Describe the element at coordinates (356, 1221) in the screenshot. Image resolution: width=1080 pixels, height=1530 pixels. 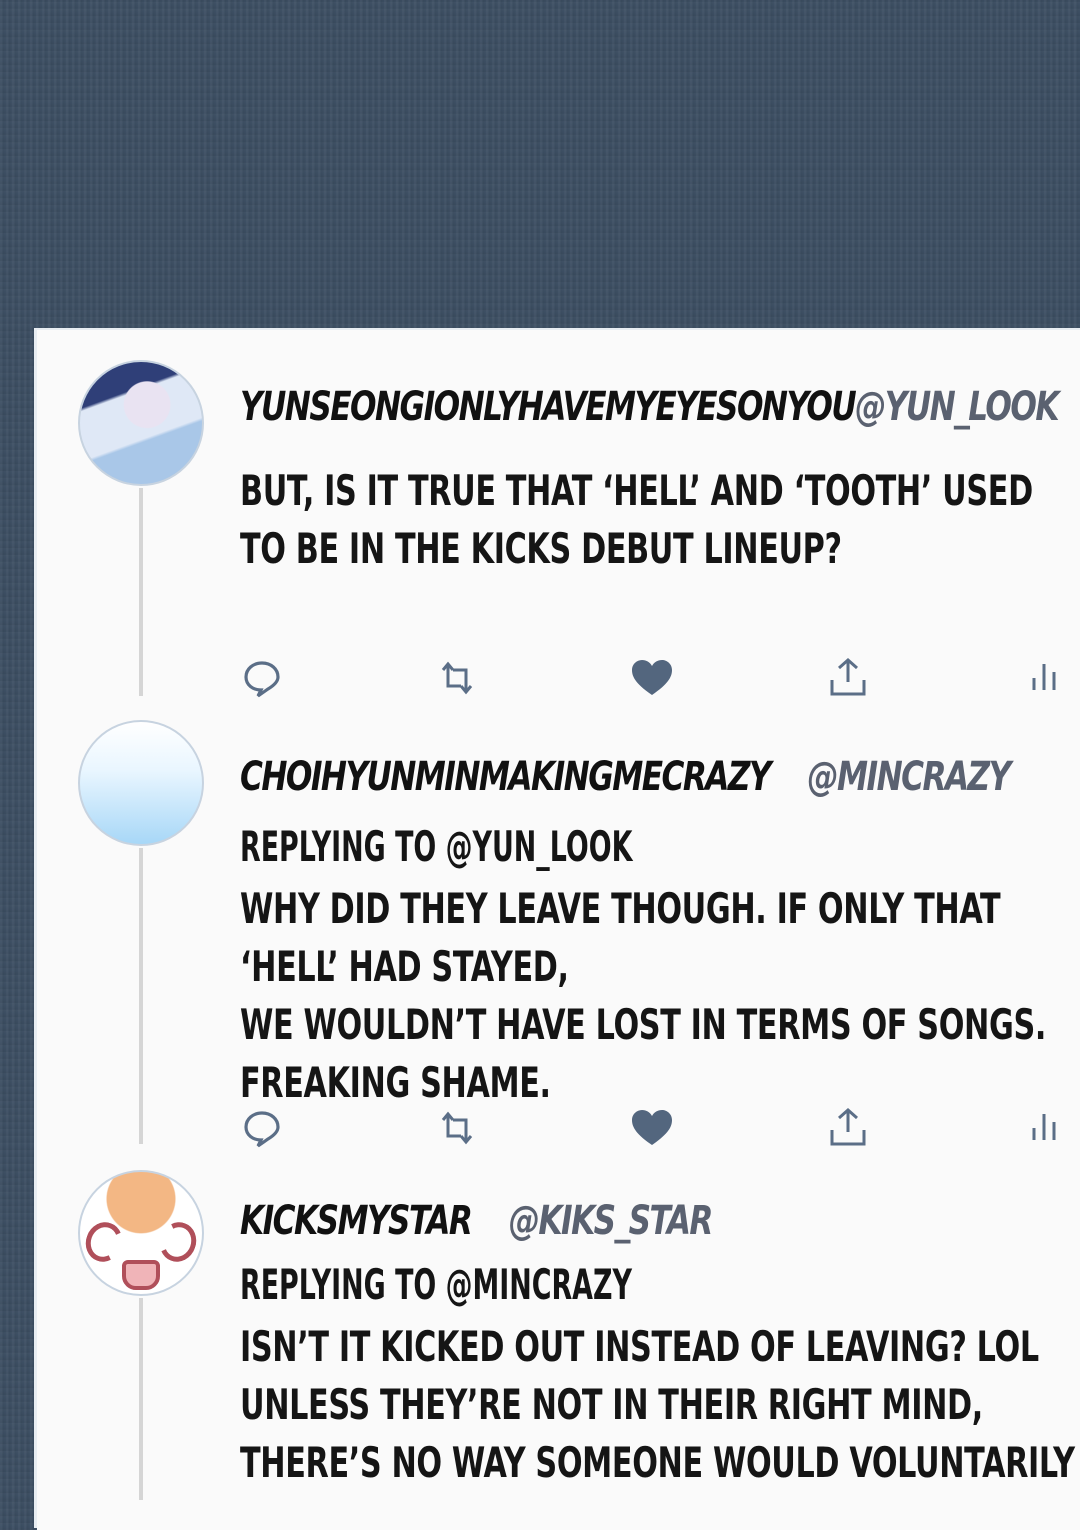
I see `display-name: KICKSMYSTAR` at that location.